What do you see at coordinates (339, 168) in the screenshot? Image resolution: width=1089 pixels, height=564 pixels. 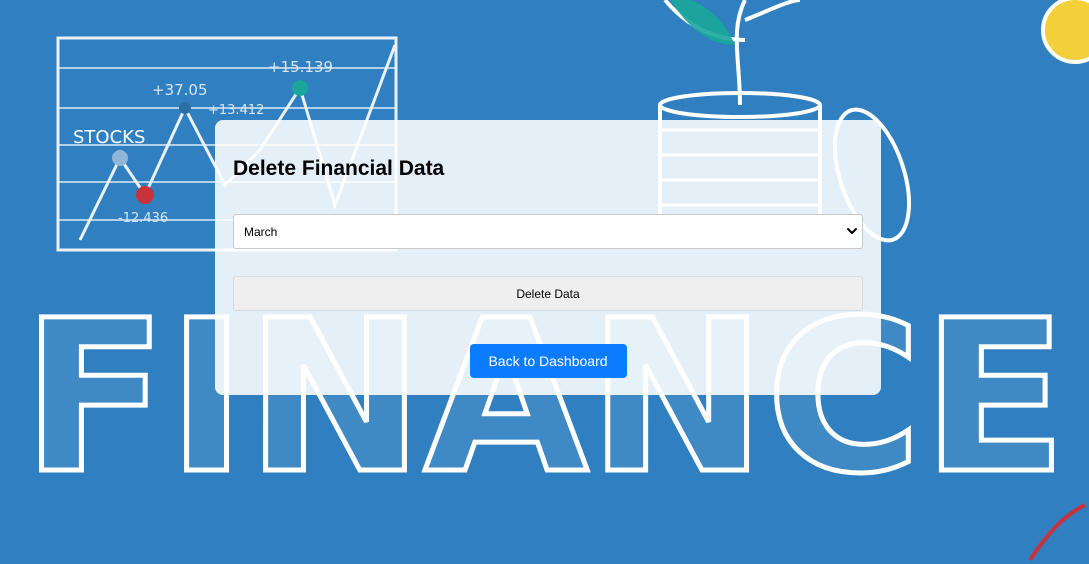 I see `page-title: Delete Financial Data` at bounding box center [339, 168].